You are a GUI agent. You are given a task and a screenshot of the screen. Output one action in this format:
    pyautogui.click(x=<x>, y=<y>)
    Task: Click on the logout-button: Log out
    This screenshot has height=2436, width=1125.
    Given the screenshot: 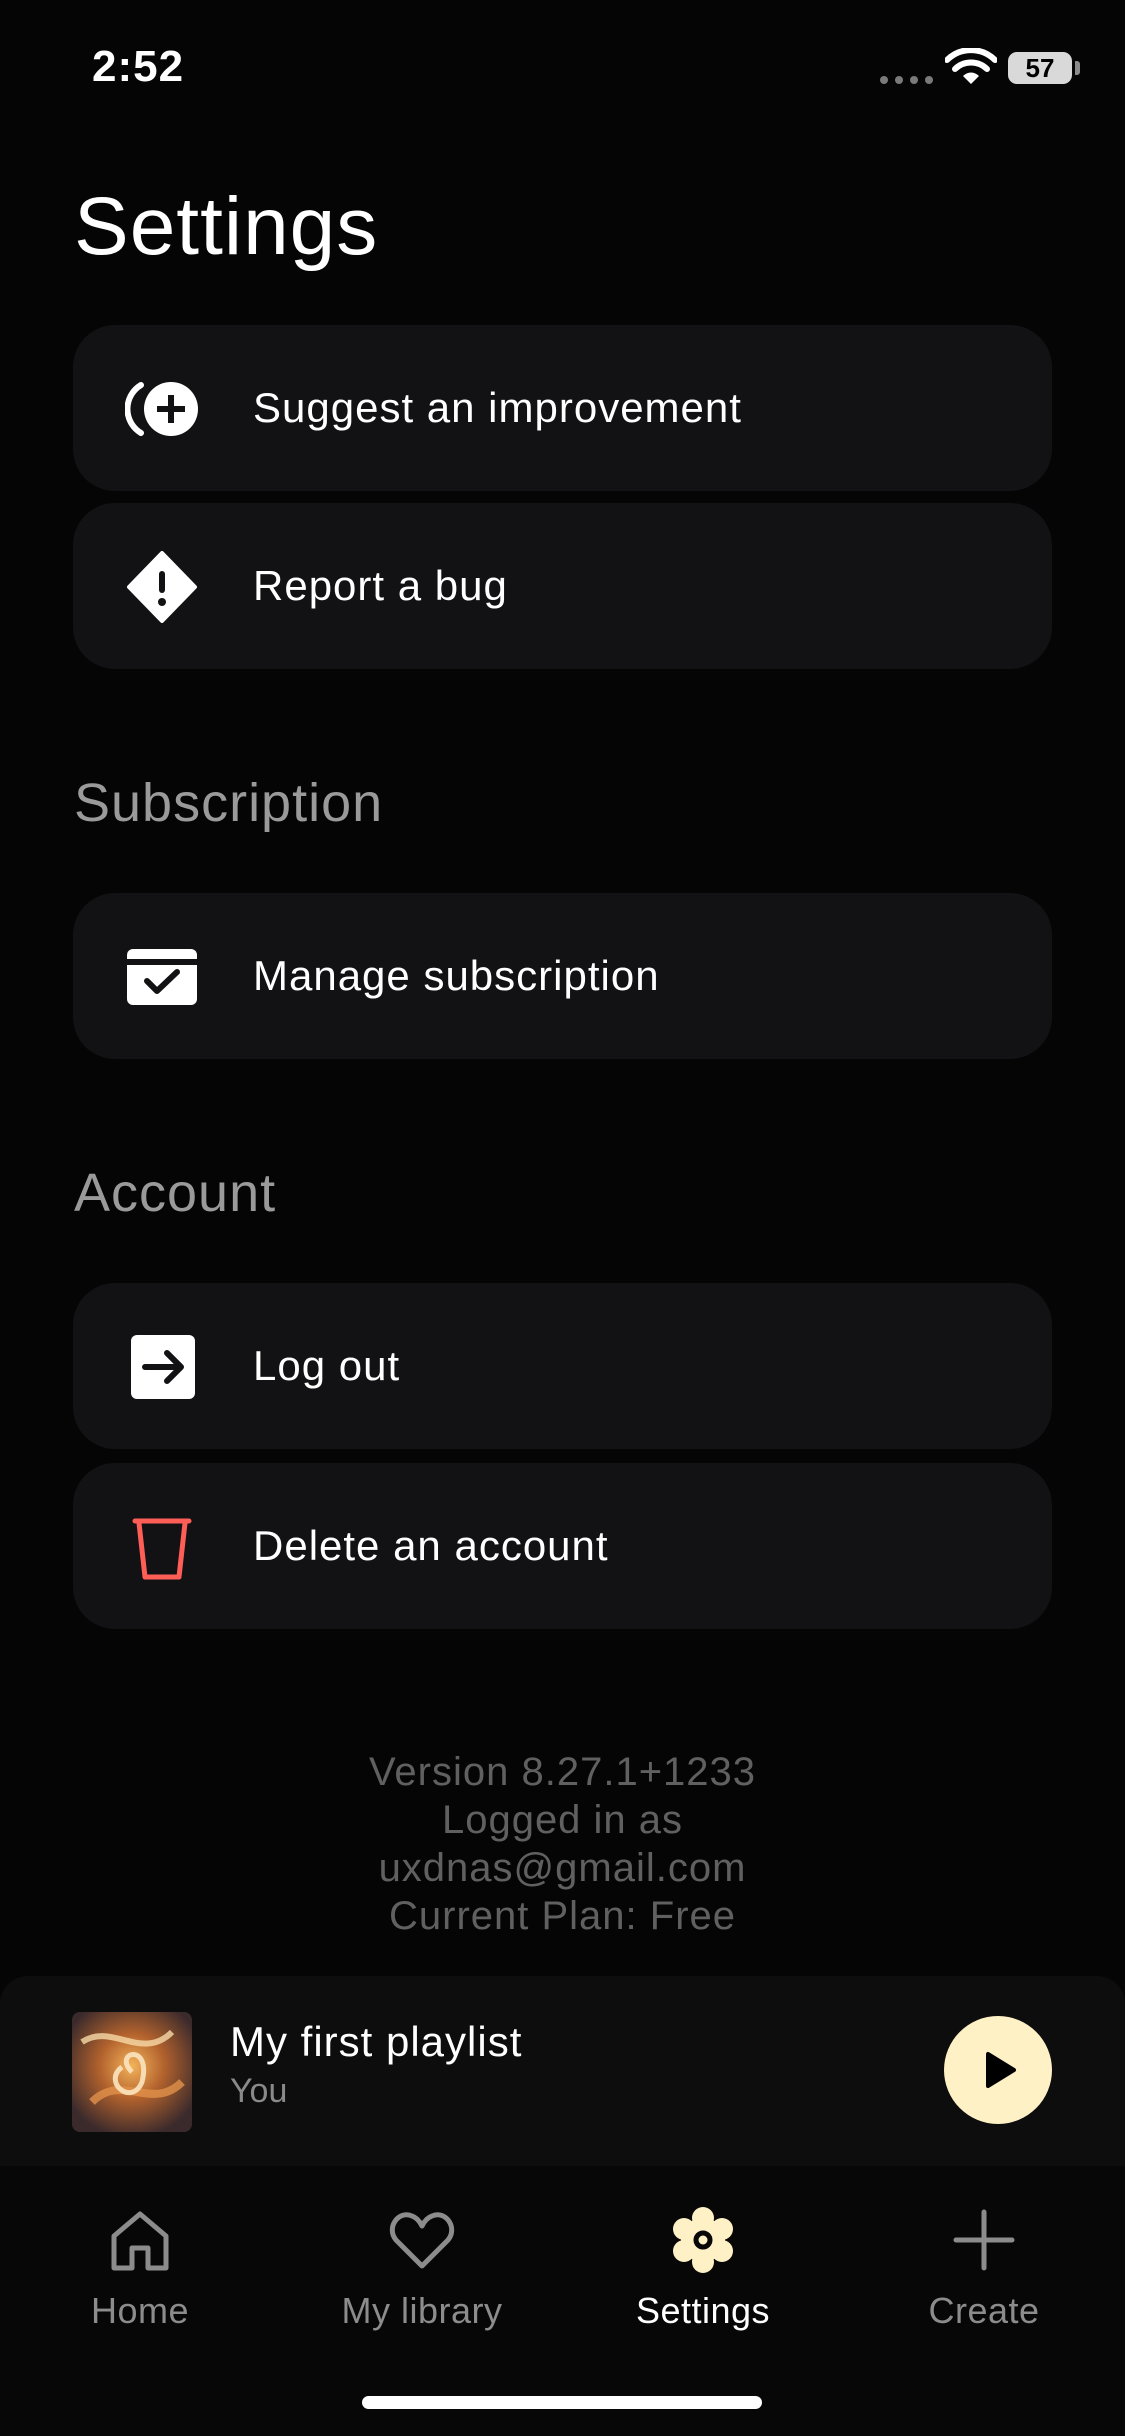 What is the action you would take?
    pyautogui.click(x=562, y=1366)
    